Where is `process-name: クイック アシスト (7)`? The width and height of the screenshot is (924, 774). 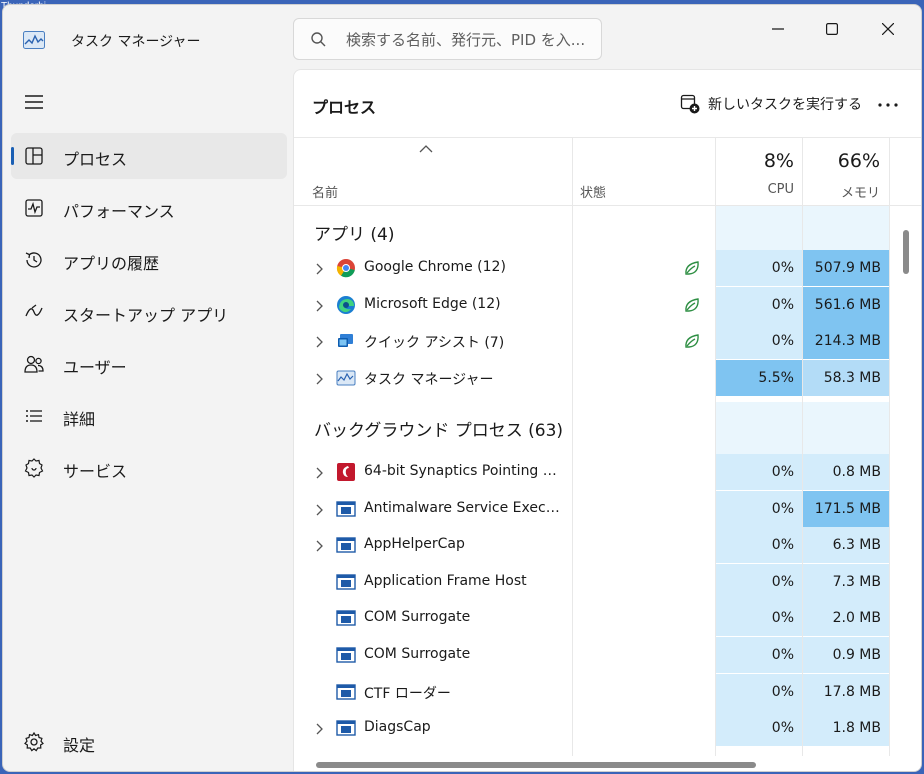 process-name: クイック アシスト (7) is located at coordinates (434, 343).